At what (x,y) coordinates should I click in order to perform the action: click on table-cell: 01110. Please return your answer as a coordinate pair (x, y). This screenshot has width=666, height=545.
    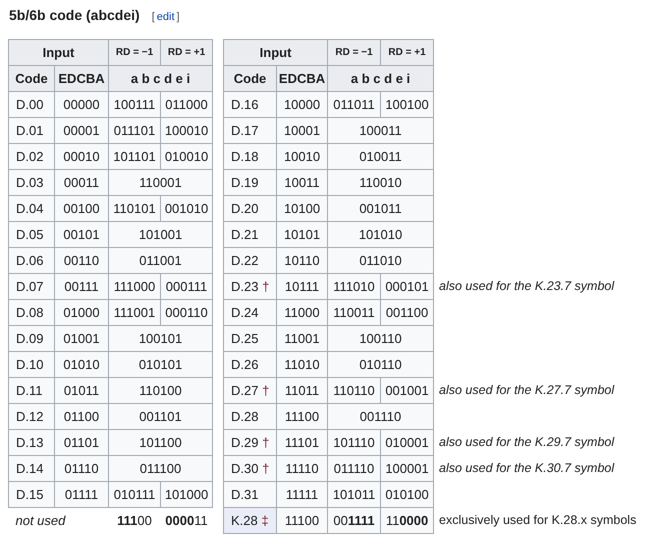
    Looking at the image, I should click on (81, 469).